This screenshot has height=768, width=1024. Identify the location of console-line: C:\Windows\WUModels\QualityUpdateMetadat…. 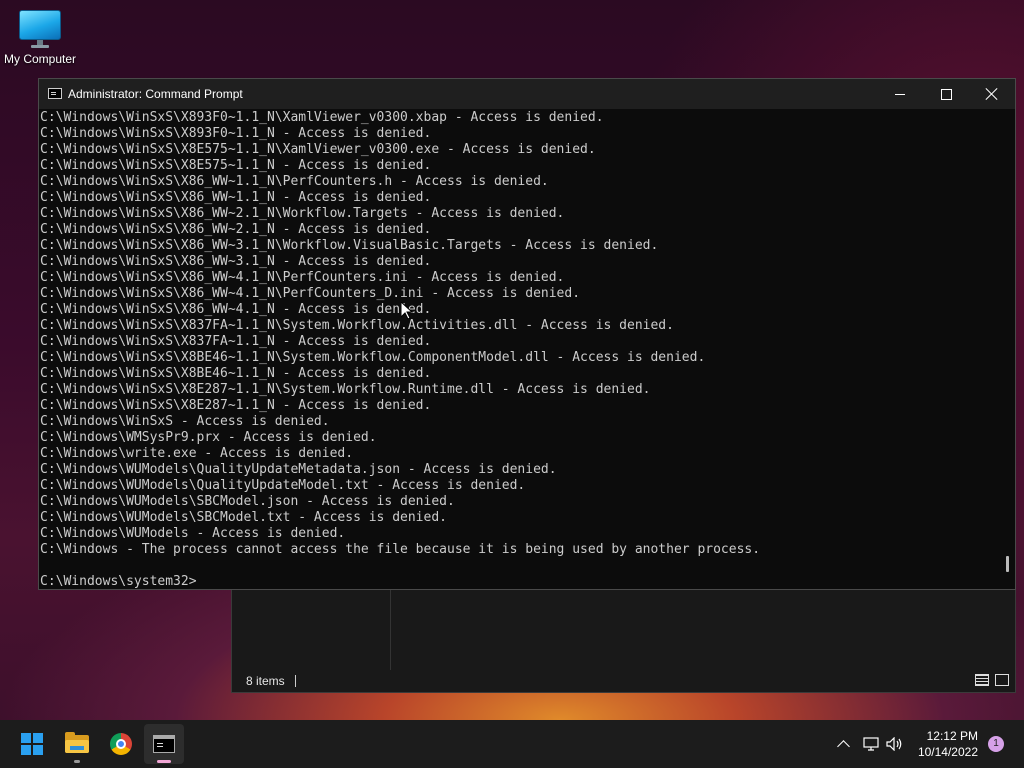
(298, 469).